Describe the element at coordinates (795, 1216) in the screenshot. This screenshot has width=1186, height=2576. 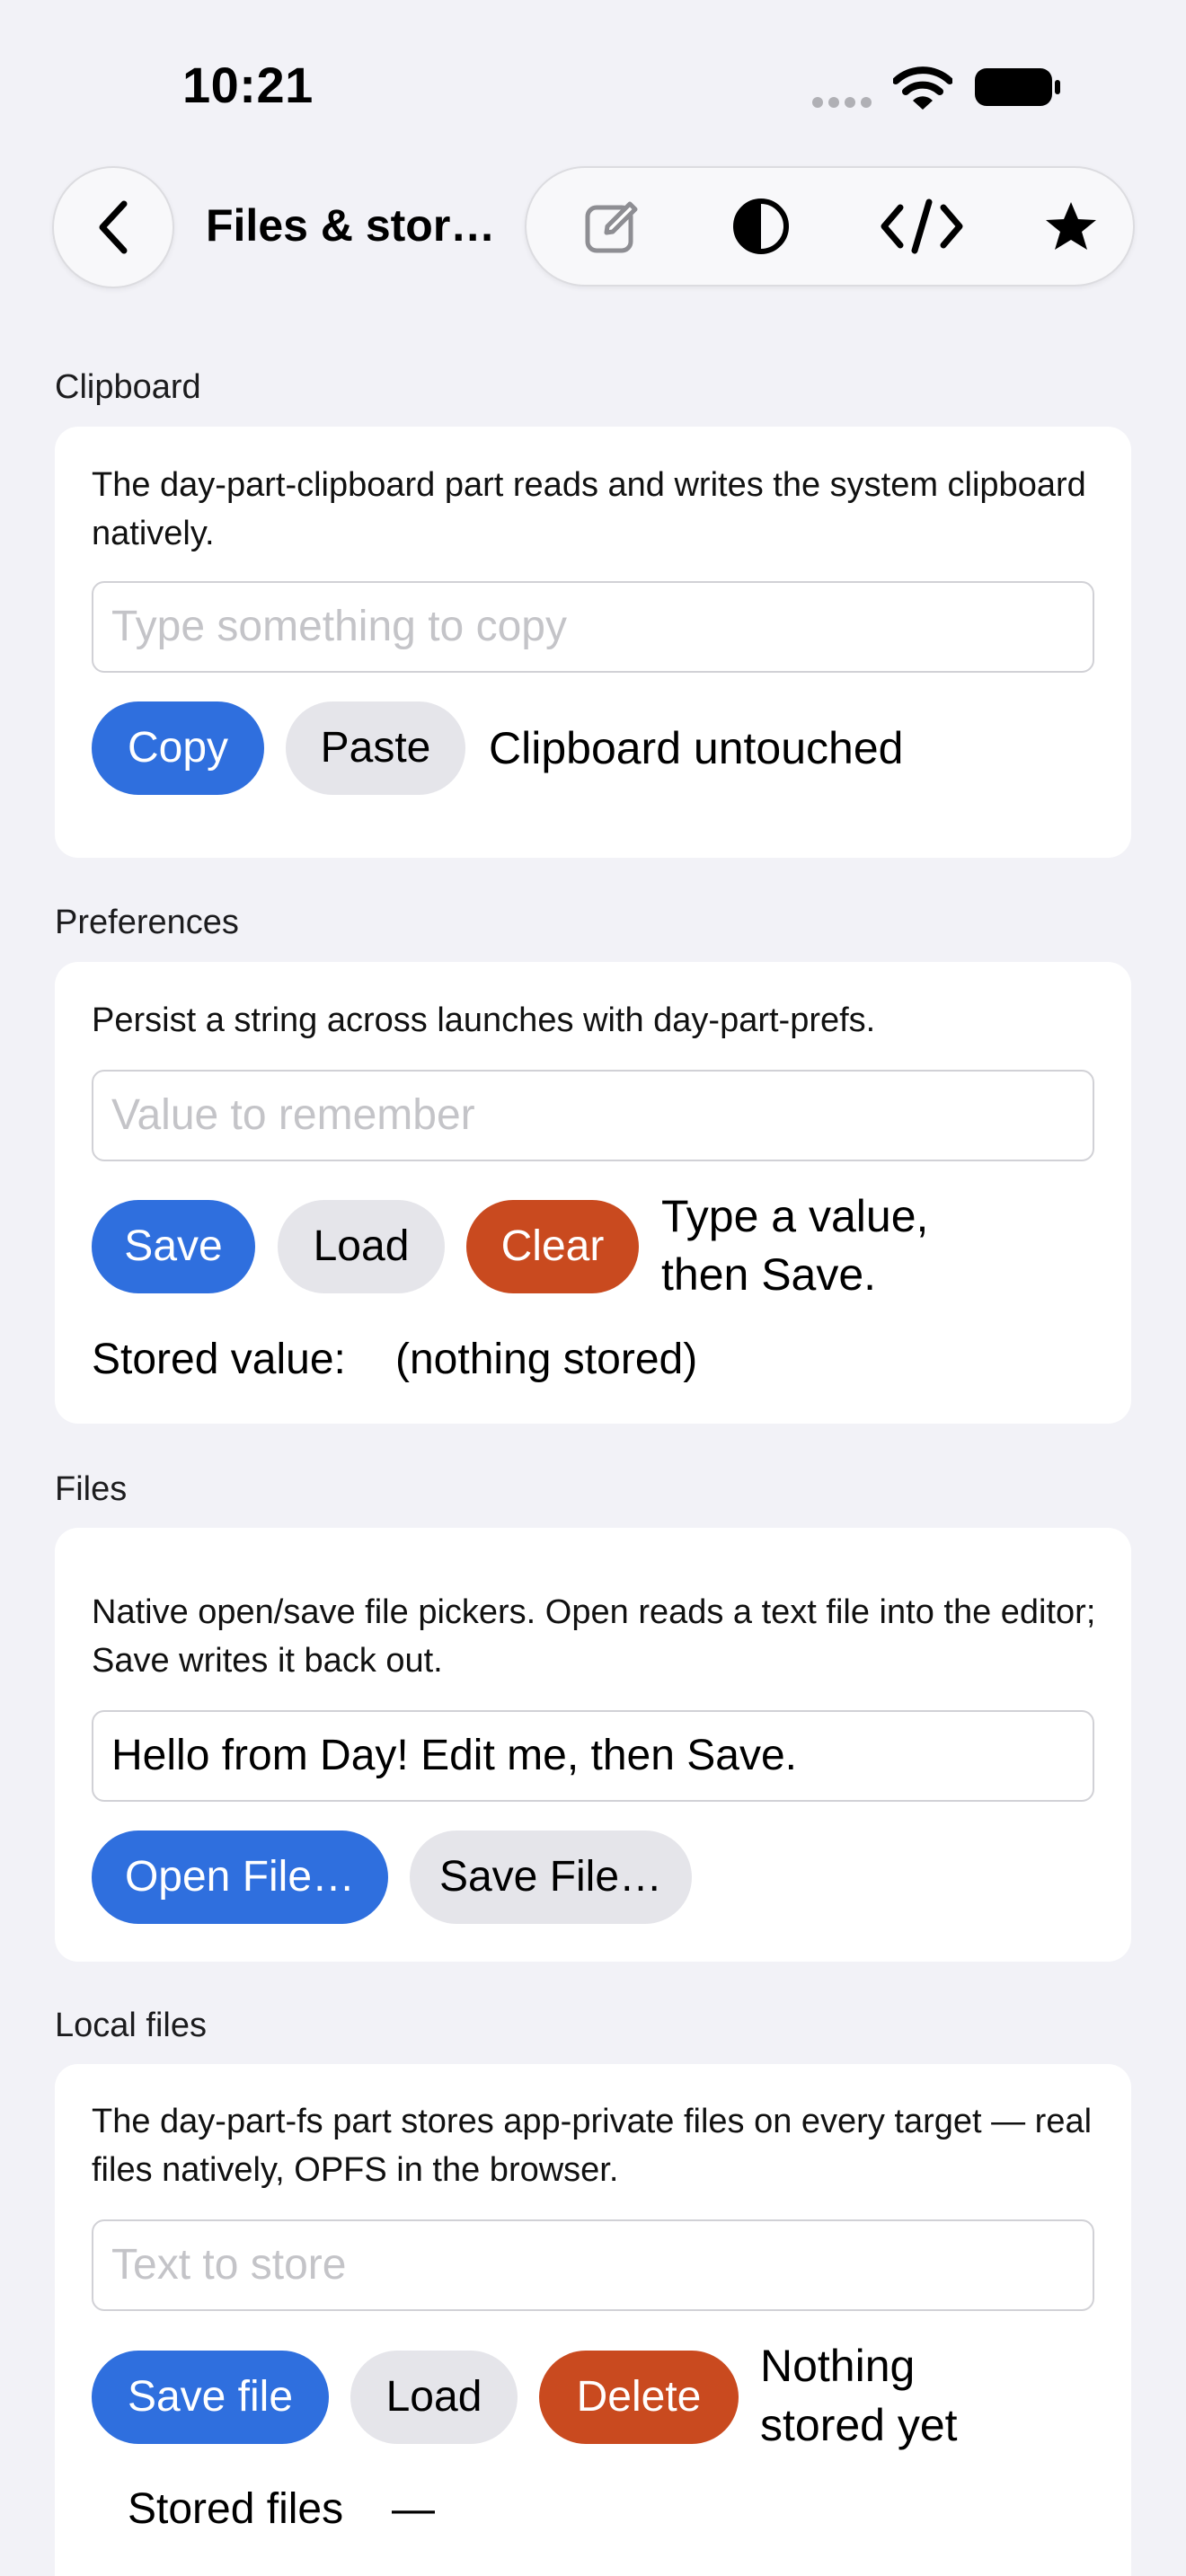
I see `prefs-status-line1: Type a value,` at that location.